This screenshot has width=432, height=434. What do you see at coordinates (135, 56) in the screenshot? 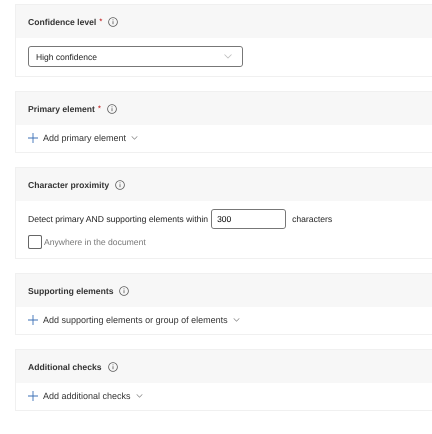
I see `confidence-dropdown: High confidence` at bounding box center [135, 56].